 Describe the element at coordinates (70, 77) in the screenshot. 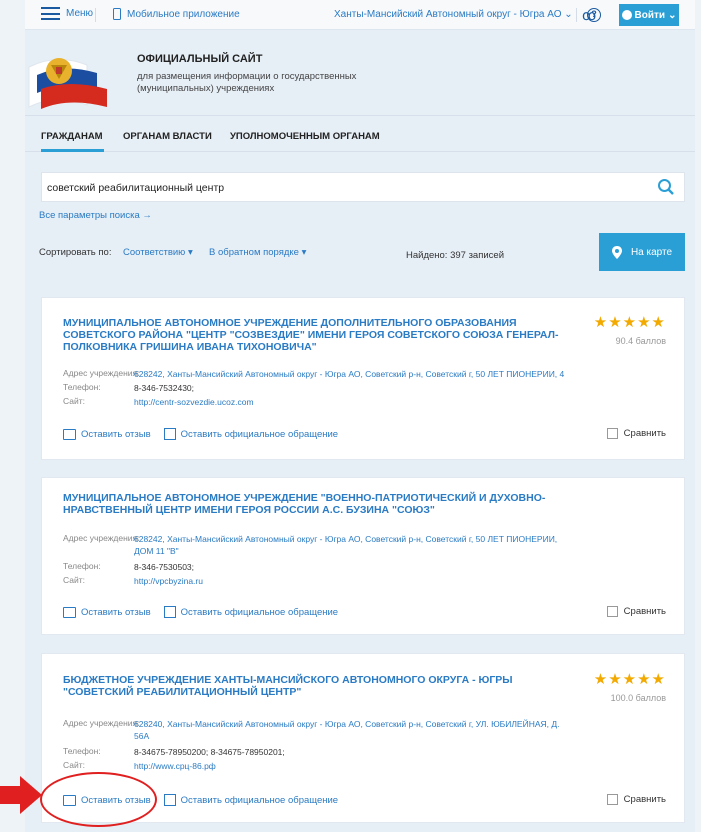

I see `coat-of-arms-logo` at that location.